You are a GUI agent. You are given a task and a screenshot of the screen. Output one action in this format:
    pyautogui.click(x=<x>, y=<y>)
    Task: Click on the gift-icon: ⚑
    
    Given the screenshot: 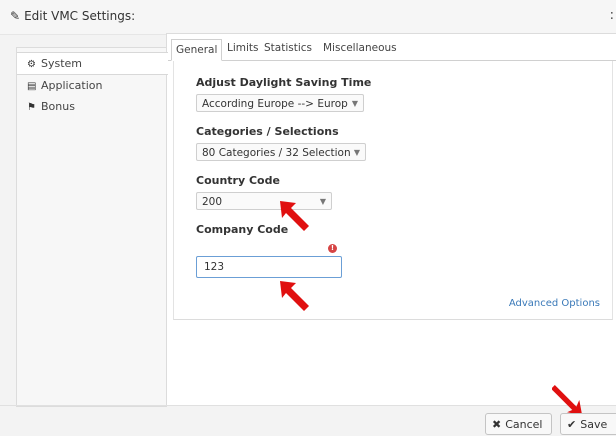 What is the action you would take?
    pyautogui.click(x=31, y=107)
    